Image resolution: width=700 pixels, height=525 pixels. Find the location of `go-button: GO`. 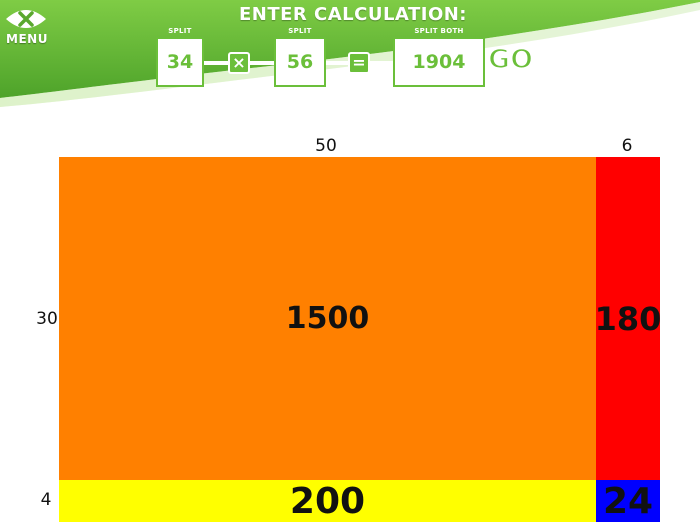

go-button: GO is located at coordinates (510, 59).